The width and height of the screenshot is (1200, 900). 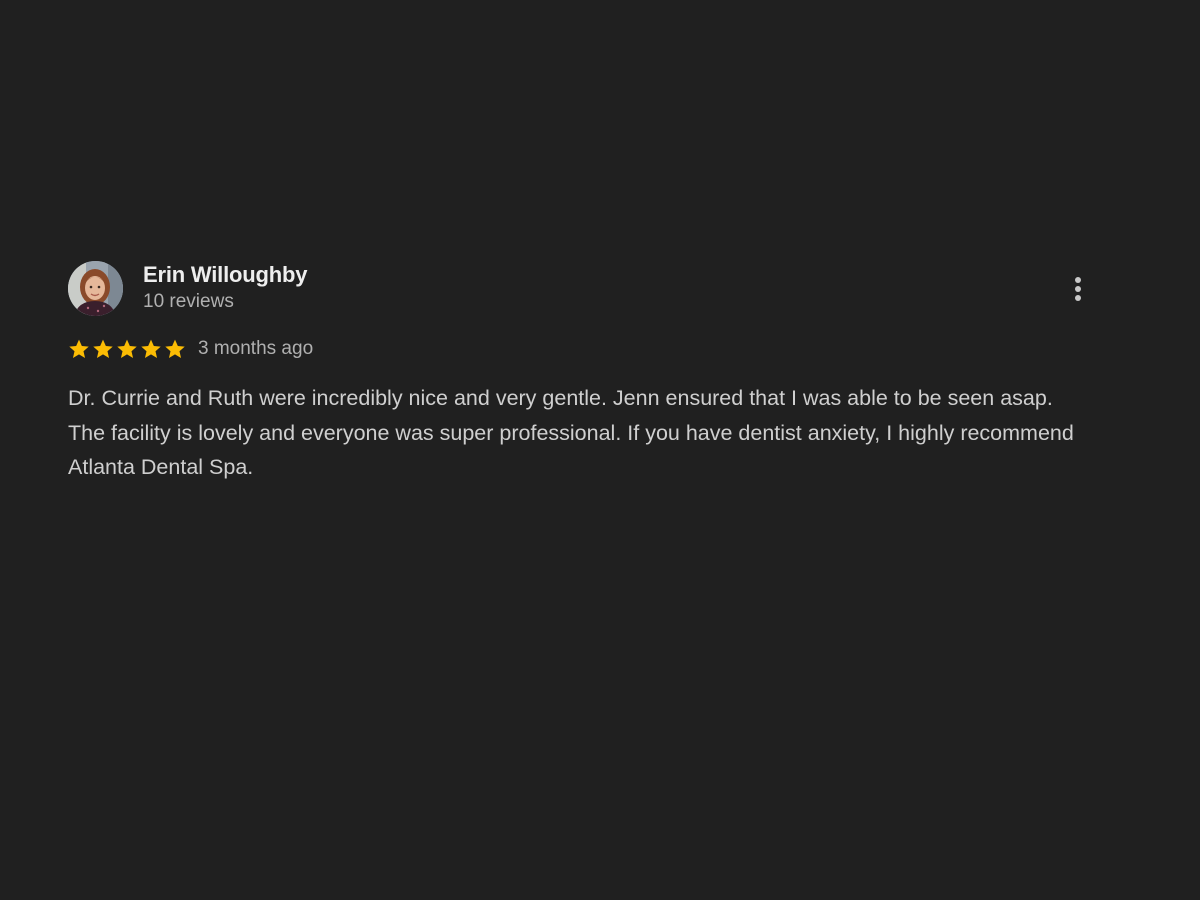 I want to click on review-date: 3 months ago, so click(x=256, y=348).